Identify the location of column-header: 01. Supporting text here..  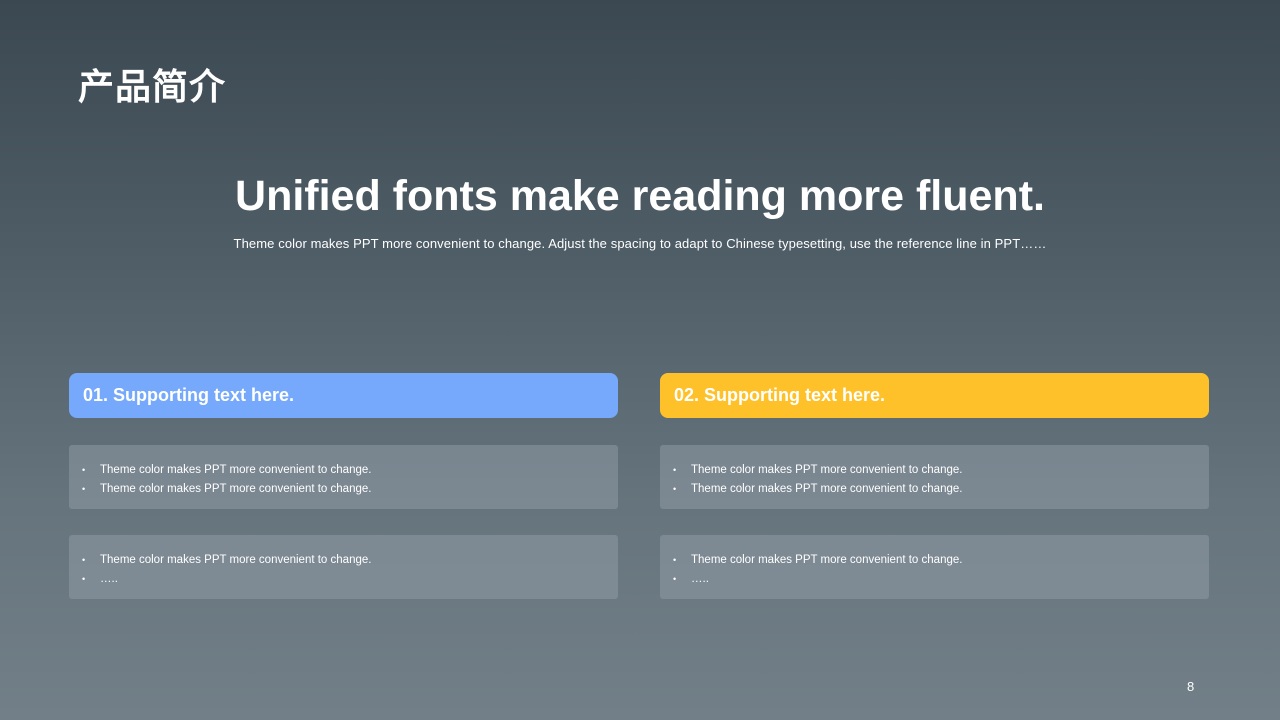
(343, 395).